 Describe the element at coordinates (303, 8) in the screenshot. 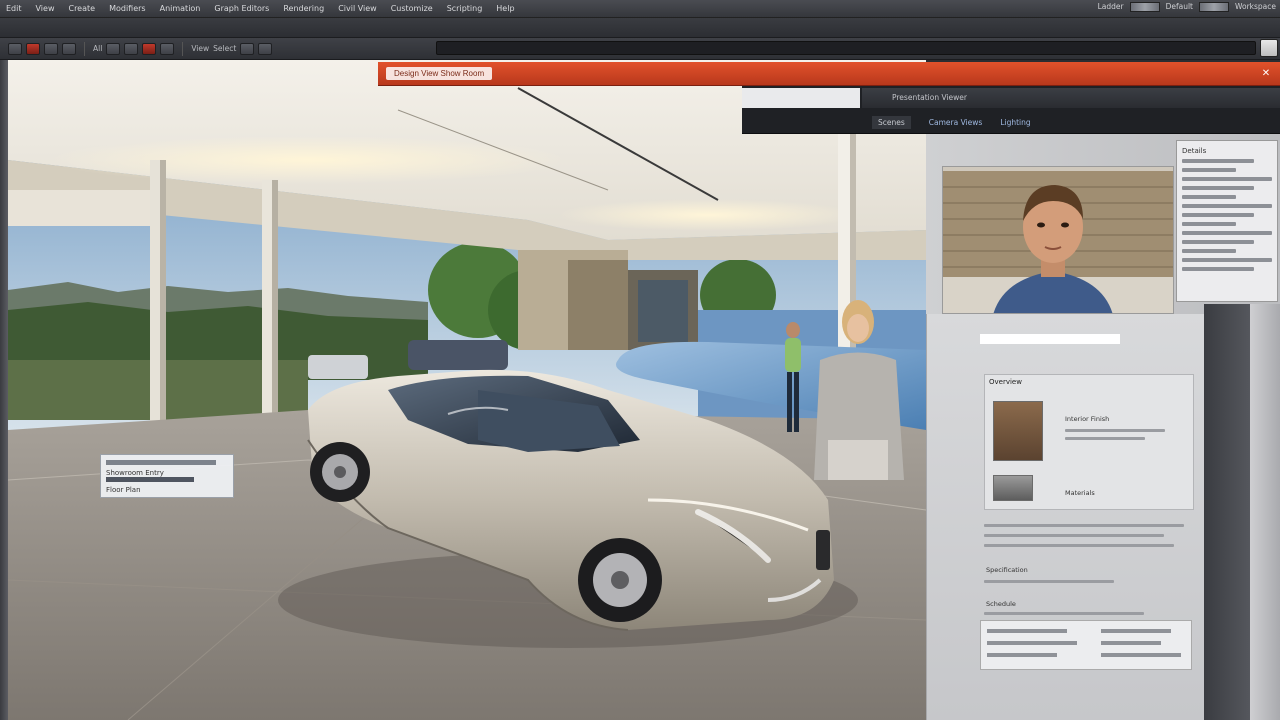

I see `menu-rendering: Rendering` at that location.